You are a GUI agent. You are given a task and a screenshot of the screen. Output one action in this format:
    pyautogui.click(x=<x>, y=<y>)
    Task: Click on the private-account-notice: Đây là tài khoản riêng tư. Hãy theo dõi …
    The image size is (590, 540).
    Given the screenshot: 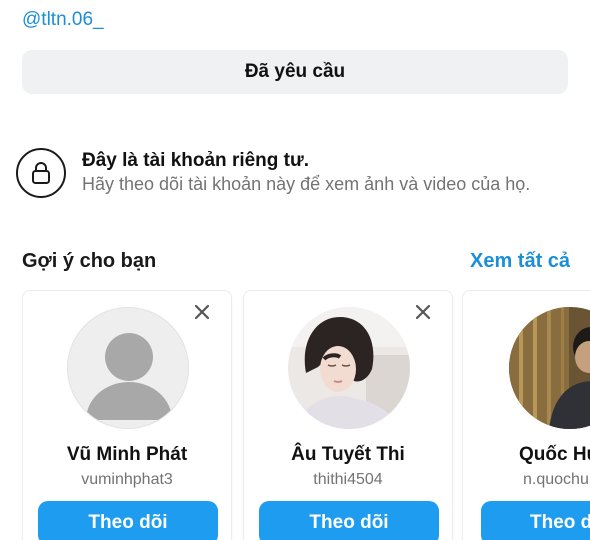 What is the action you would take?
    pyautogui.click(x=301, y=174)
    